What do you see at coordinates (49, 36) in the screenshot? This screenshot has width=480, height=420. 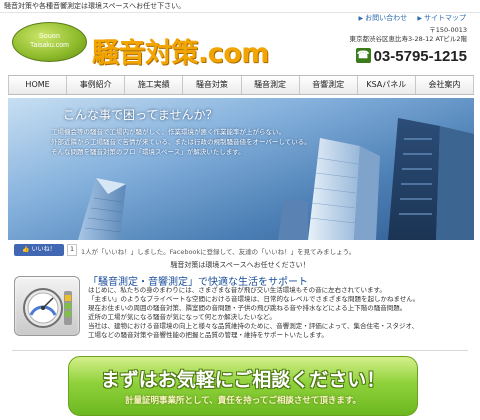 I see `logo-line1: Souon` at bounding box center [49, 36].